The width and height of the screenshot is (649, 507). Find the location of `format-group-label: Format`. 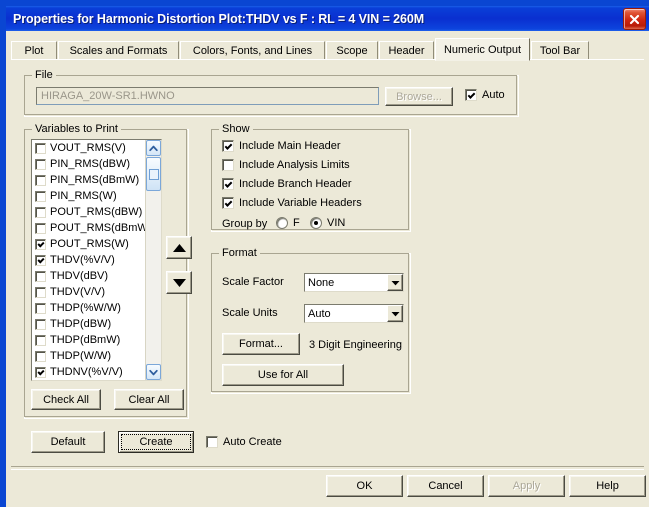

format-group-label: Format is located at coordinates (239, 253).